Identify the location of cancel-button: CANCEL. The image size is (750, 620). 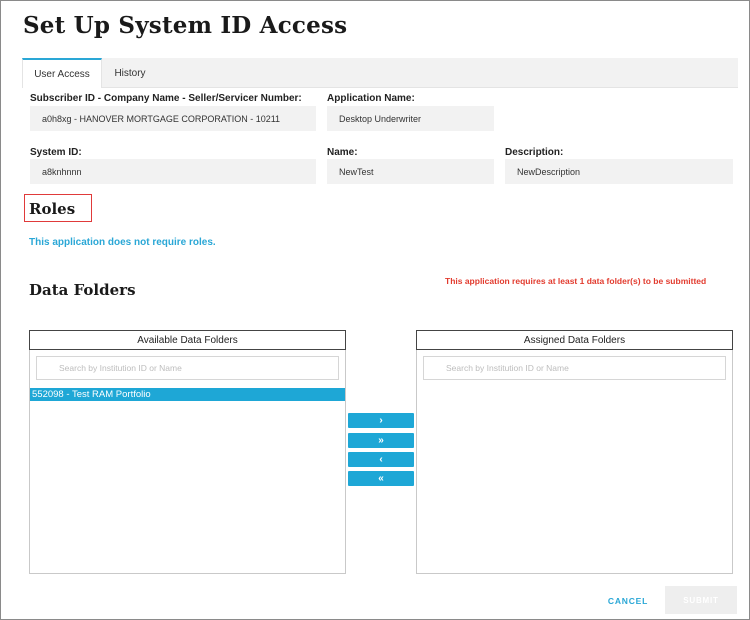
(628, 601).